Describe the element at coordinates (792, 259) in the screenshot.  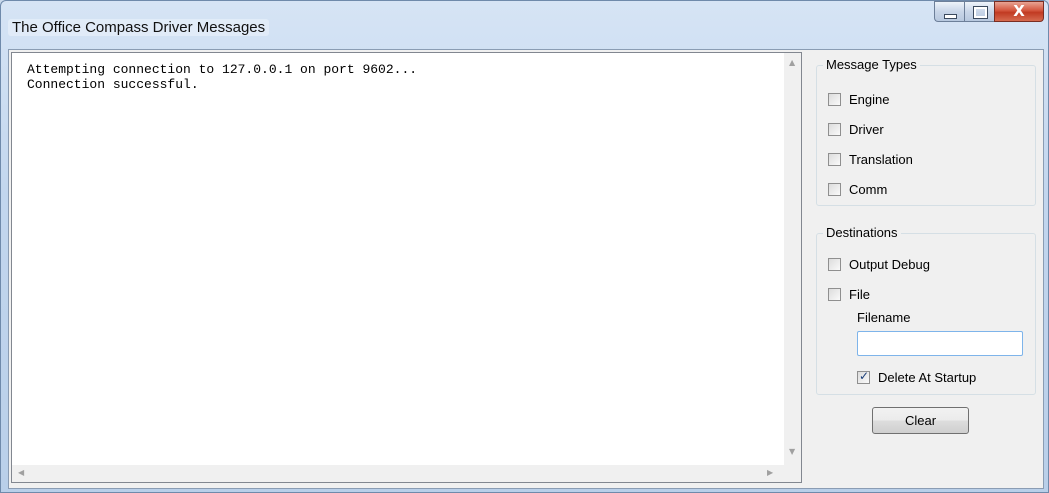
I see `vertical-scrollbar: ▲ ▼` at that location.